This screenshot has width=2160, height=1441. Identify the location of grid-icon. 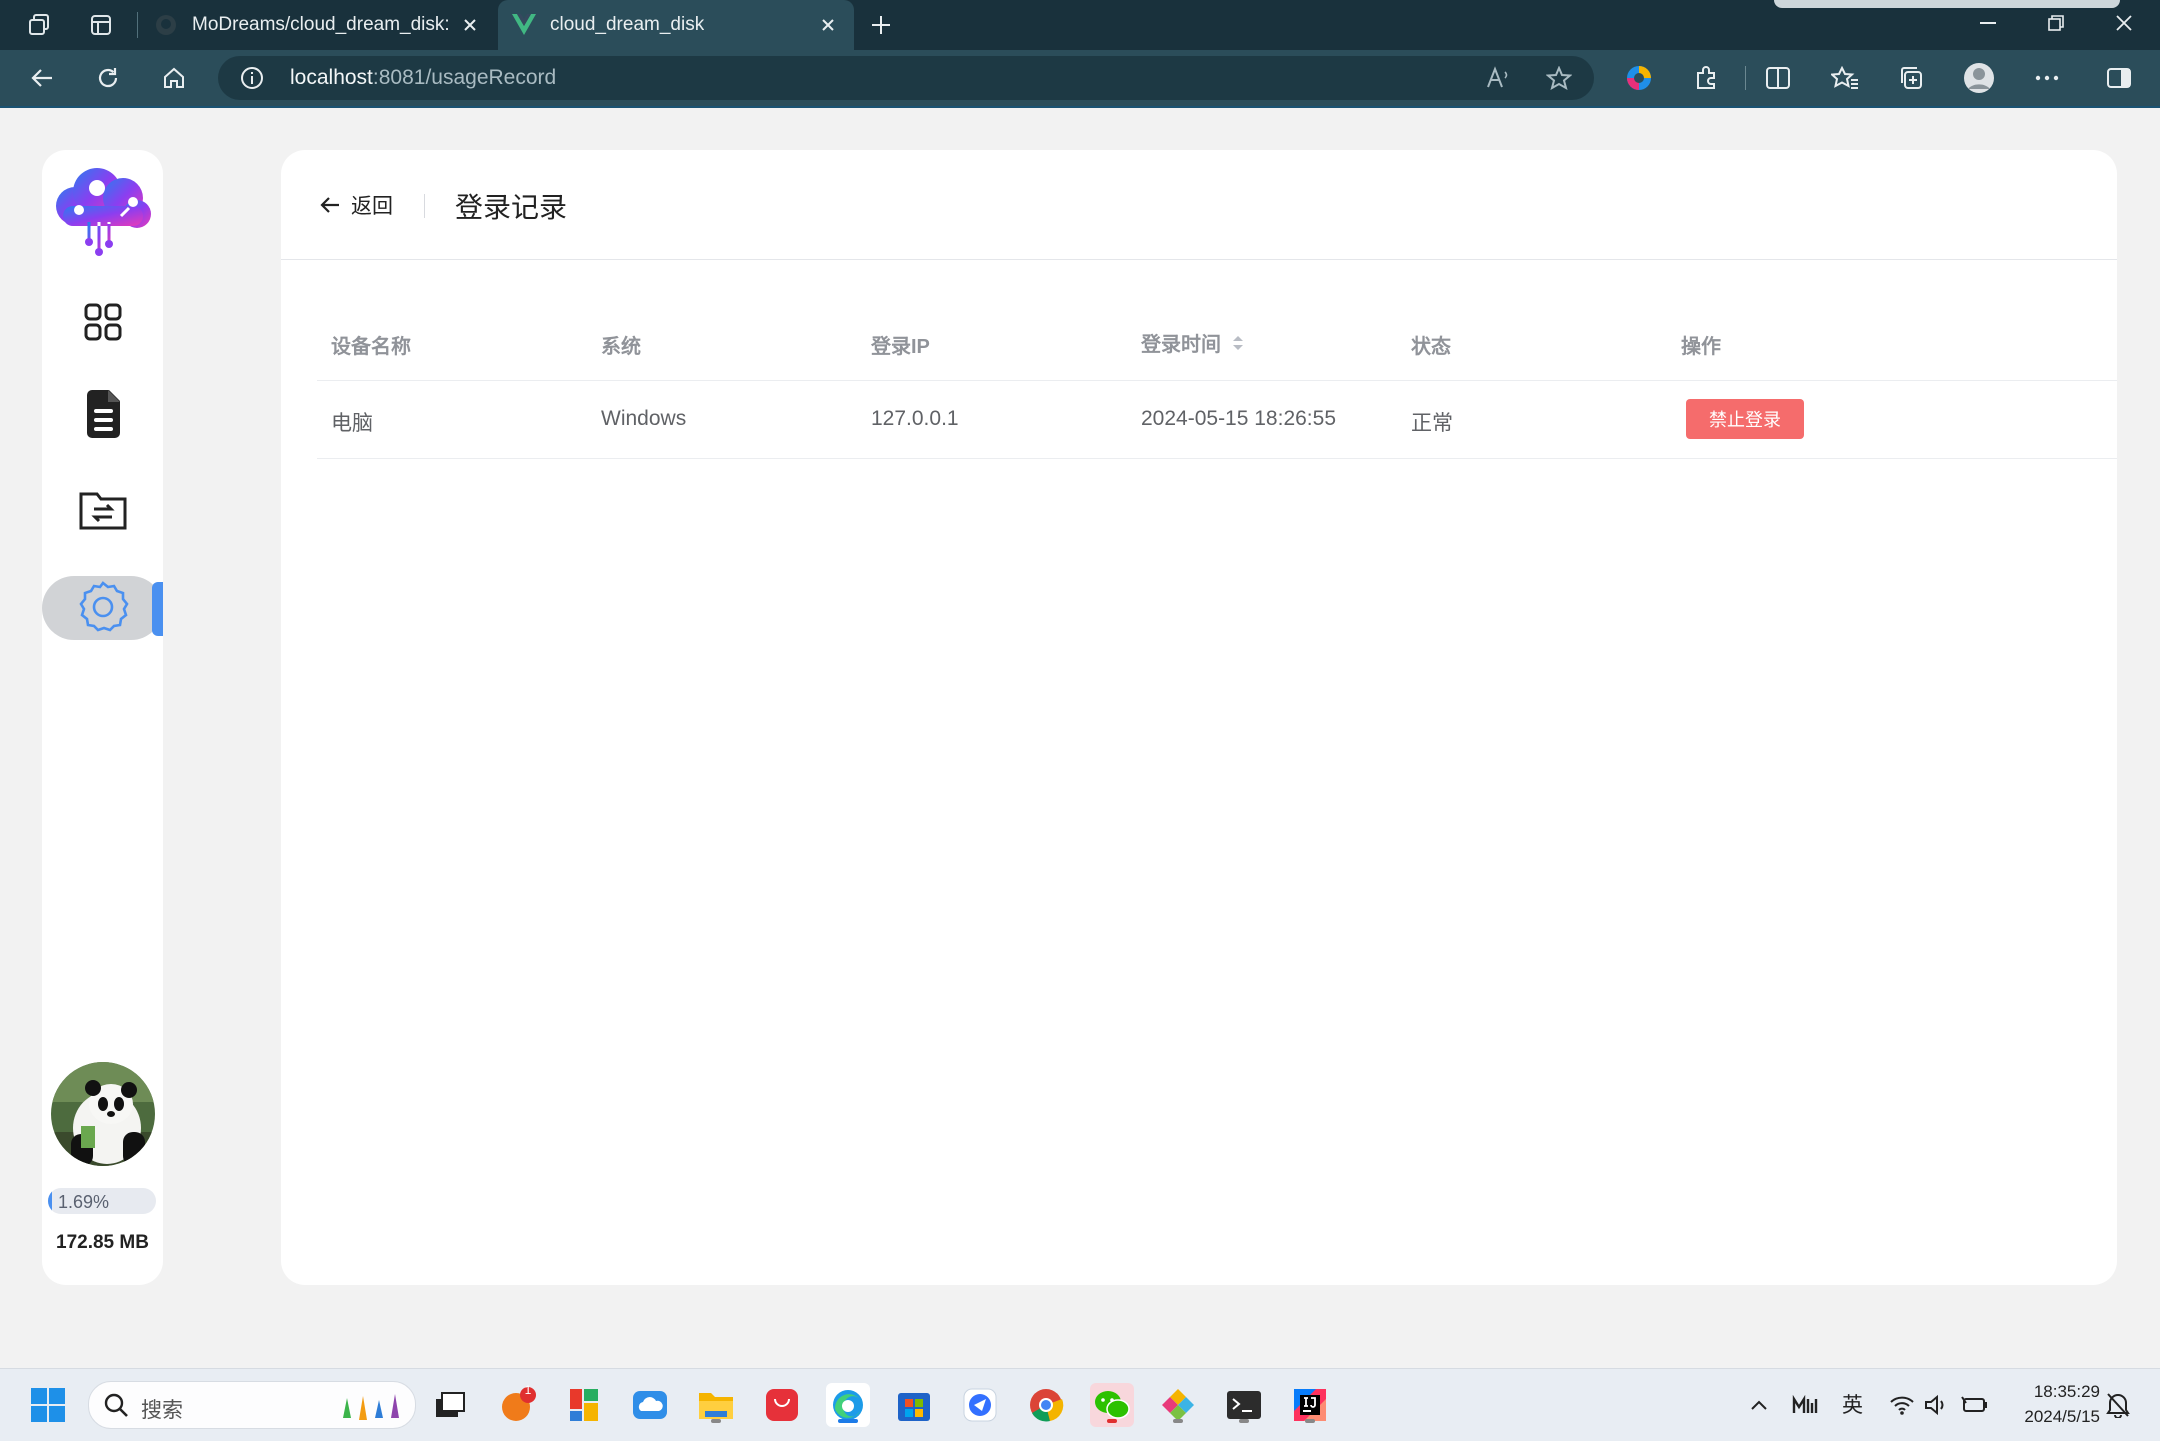
(103, 324).